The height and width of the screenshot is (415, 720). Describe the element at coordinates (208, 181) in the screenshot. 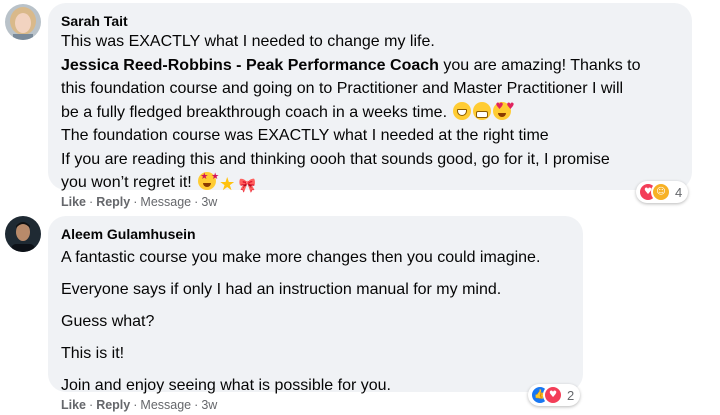

I see `star-struck-emoji` at that location.